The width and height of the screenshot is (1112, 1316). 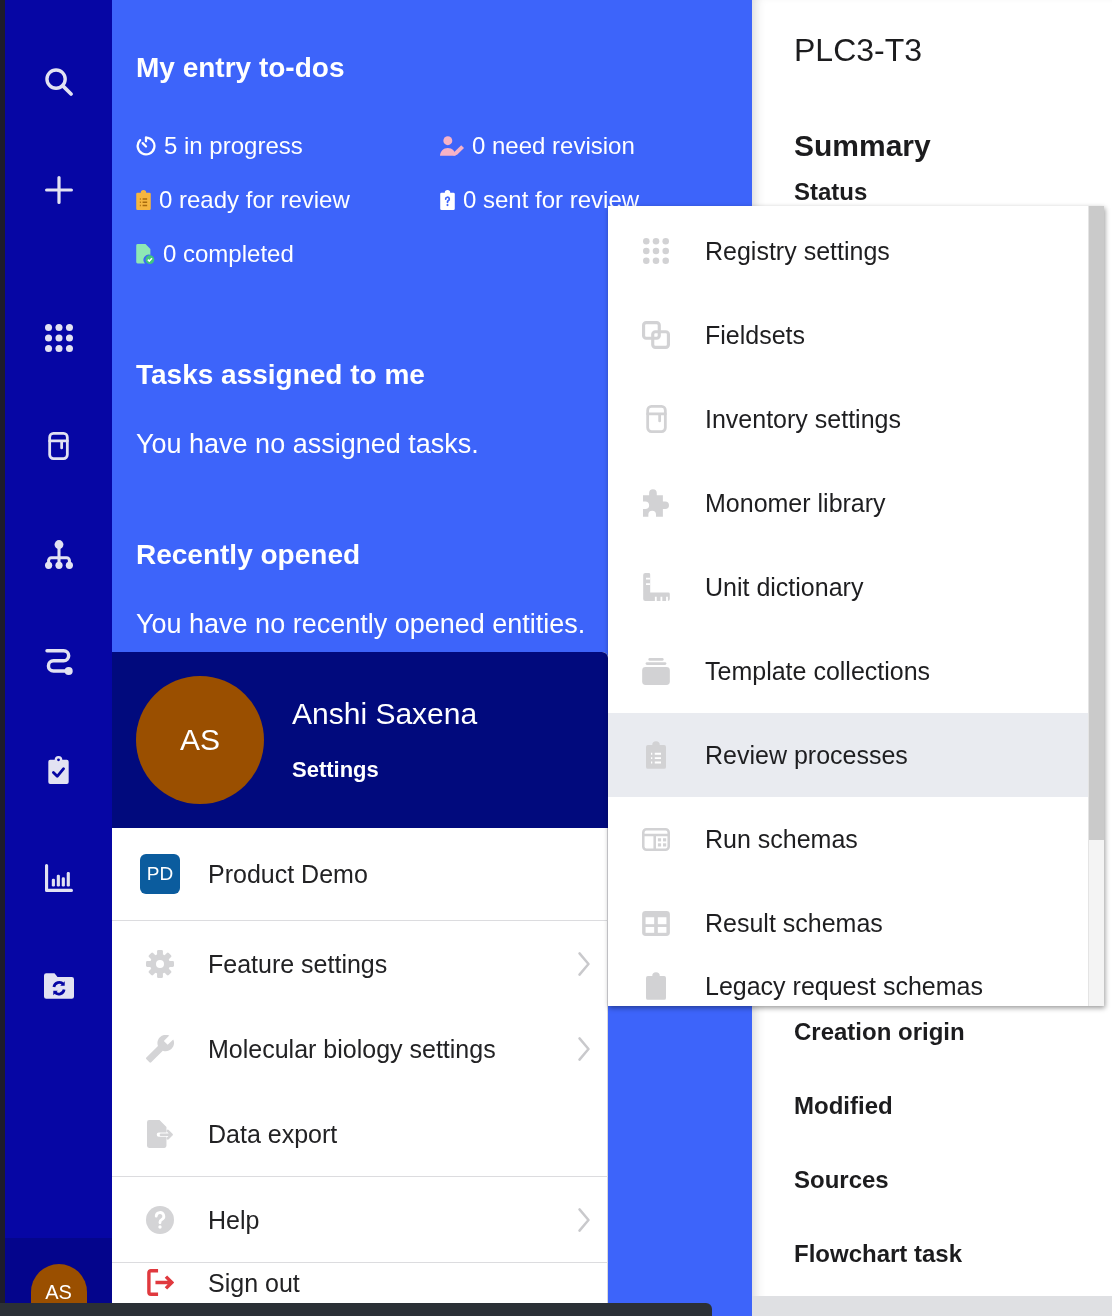 What do you see at coordinates (656, 839) in the screenshot?
I see `schema-card-icon` at bounding box center [656, 839].